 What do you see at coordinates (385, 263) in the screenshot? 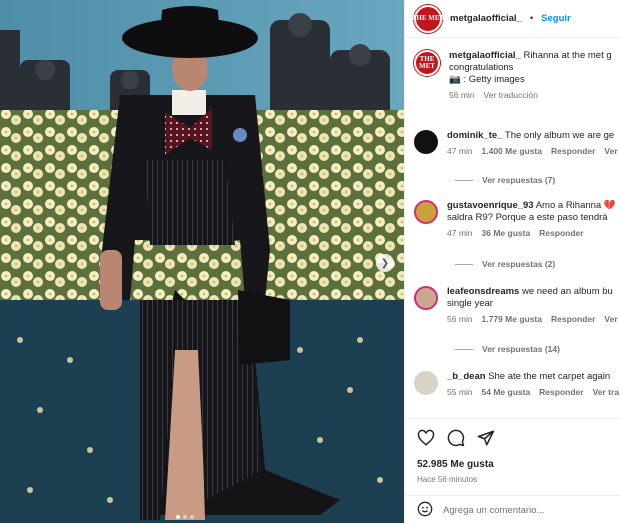
I see `chevron-right-icon: ❯` at bounding box center [385, 263].